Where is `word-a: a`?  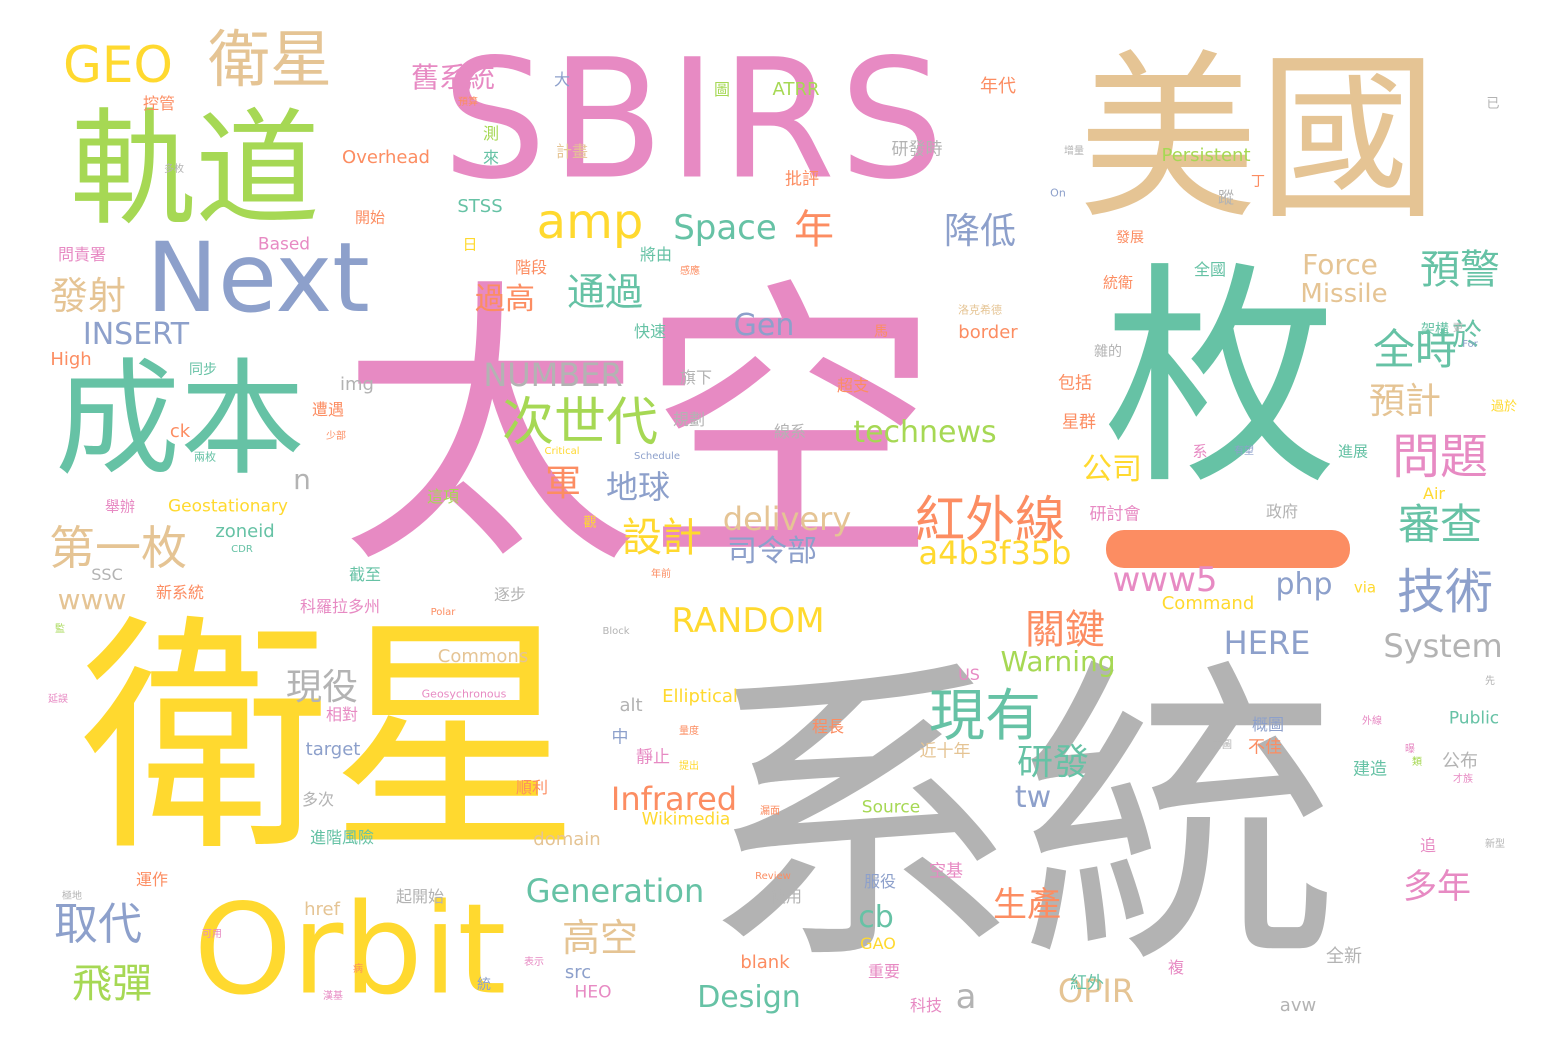 word-a: a is located at coordinates (966, 997).